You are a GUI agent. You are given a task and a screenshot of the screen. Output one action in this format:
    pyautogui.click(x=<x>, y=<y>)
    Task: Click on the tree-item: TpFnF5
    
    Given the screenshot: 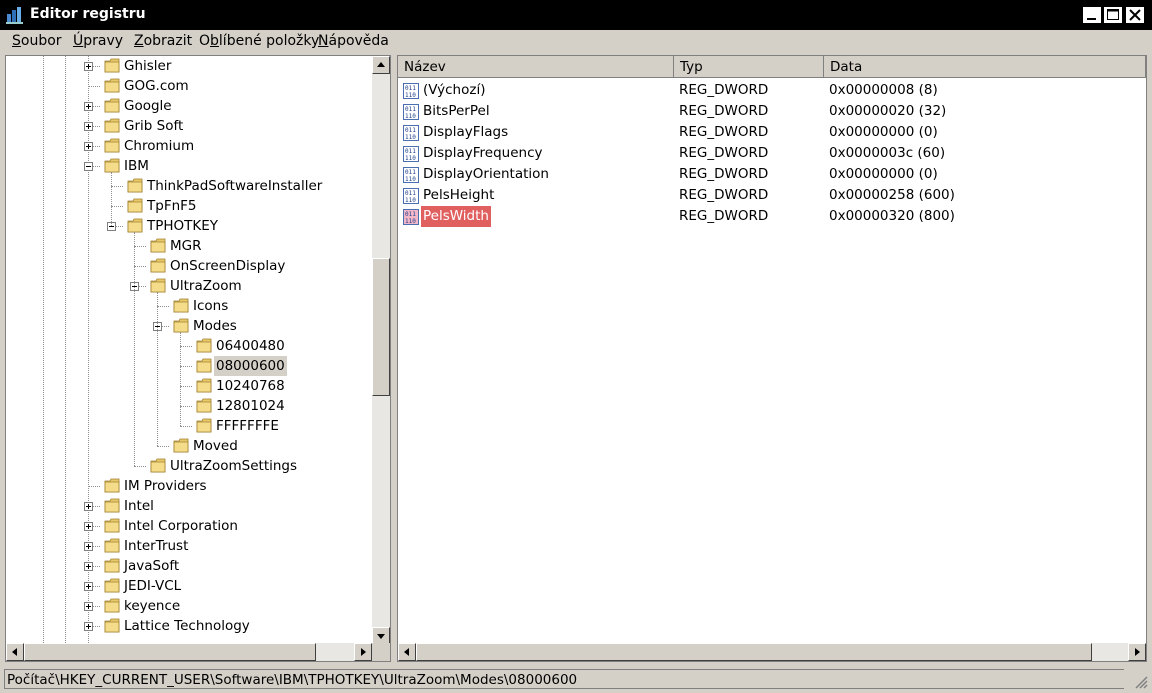 What is the action you would take?
    pyautogui.click(x=189, y=206)
    